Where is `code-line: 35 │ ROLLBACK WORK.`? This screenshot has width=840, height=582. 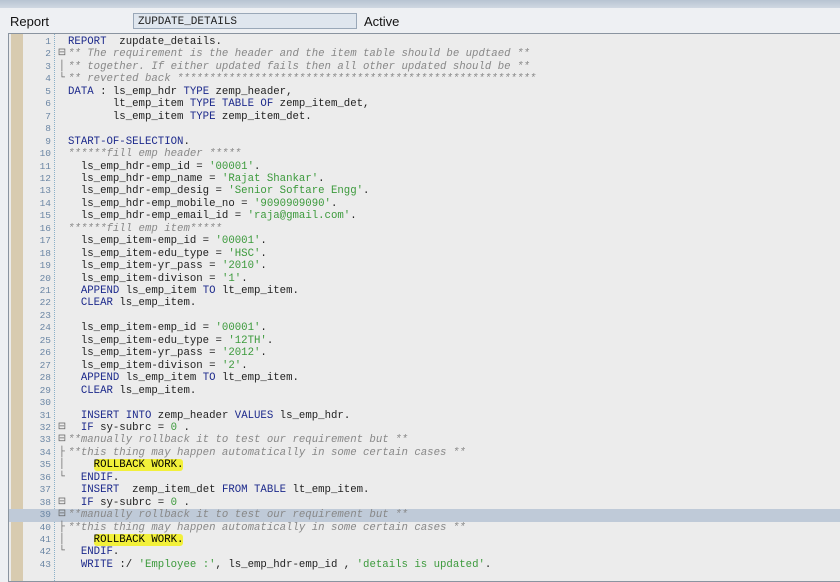 code-line: 35 │ ROLLBACK WORK. is located at coordinates (424, 465).